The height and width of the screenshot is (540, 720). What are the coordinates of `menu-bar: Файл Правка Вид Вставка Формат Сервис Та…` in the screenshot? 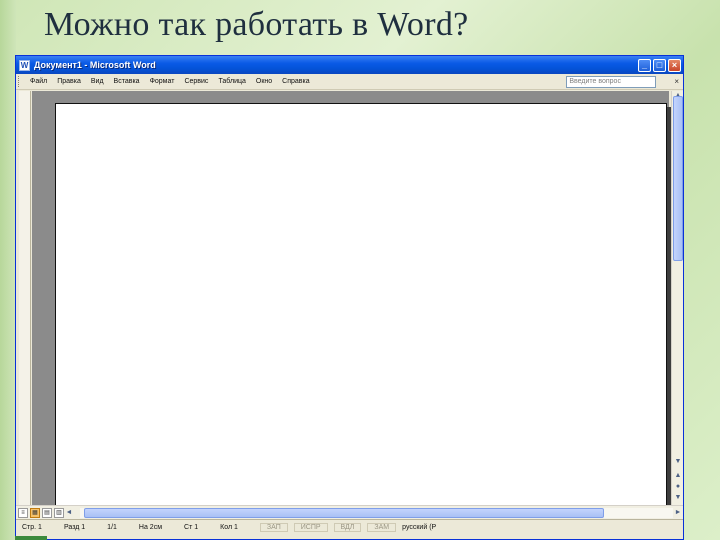 It's located at (349, 82).